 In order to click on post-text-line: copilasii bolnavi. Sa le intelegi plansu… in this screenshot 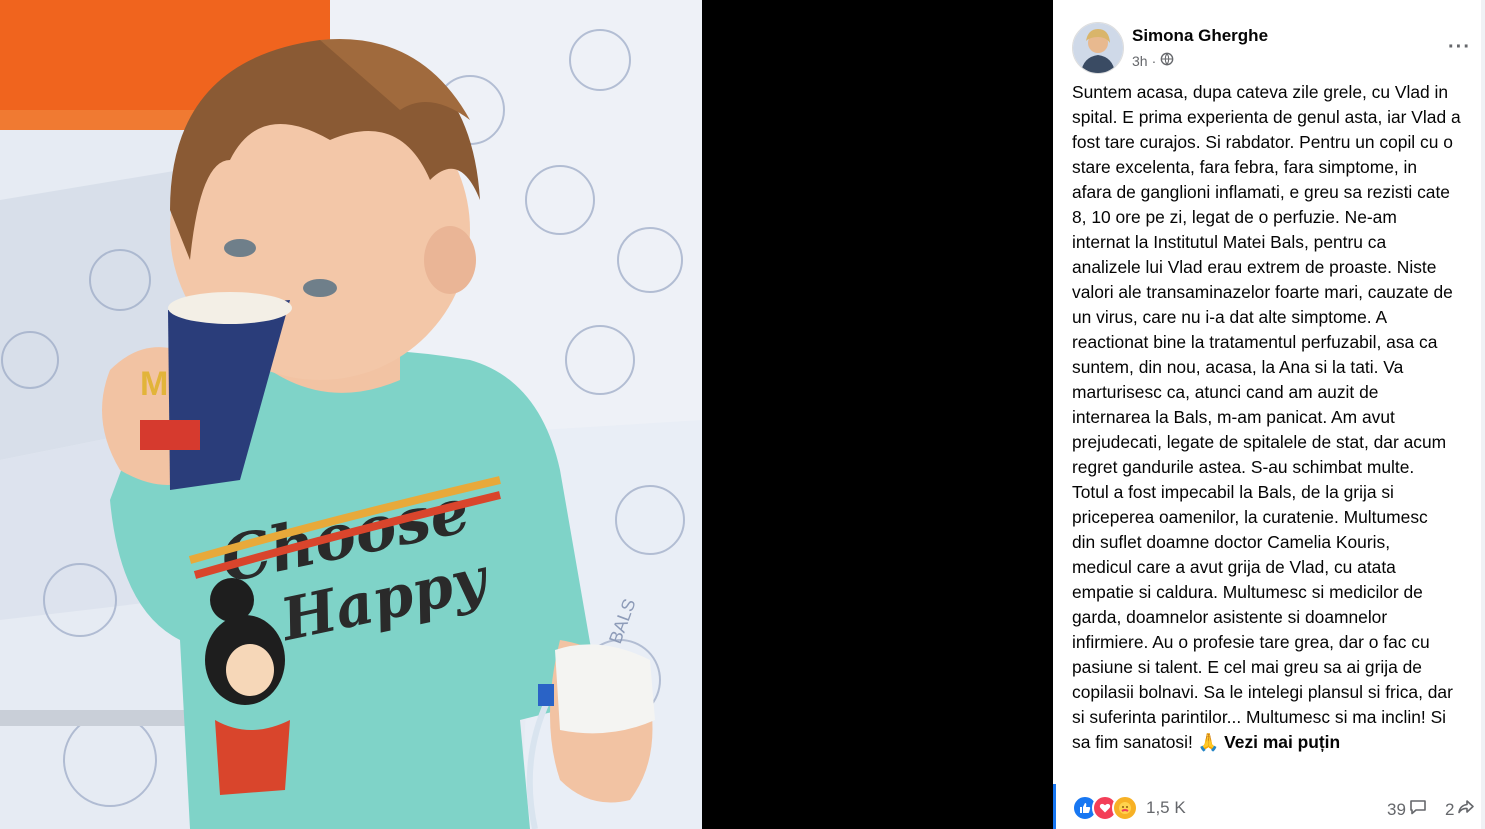, I will do `click(1262, 692)`.